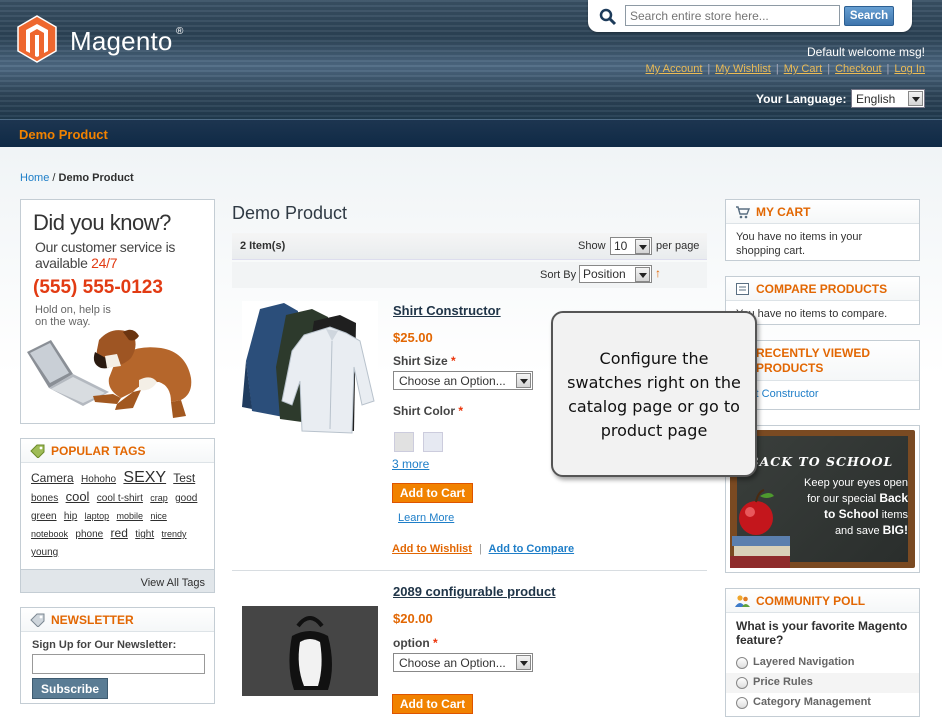  Describe the element at coordinates (49, 534) in the screenshot. I see `tag-link: notebook` at that location.